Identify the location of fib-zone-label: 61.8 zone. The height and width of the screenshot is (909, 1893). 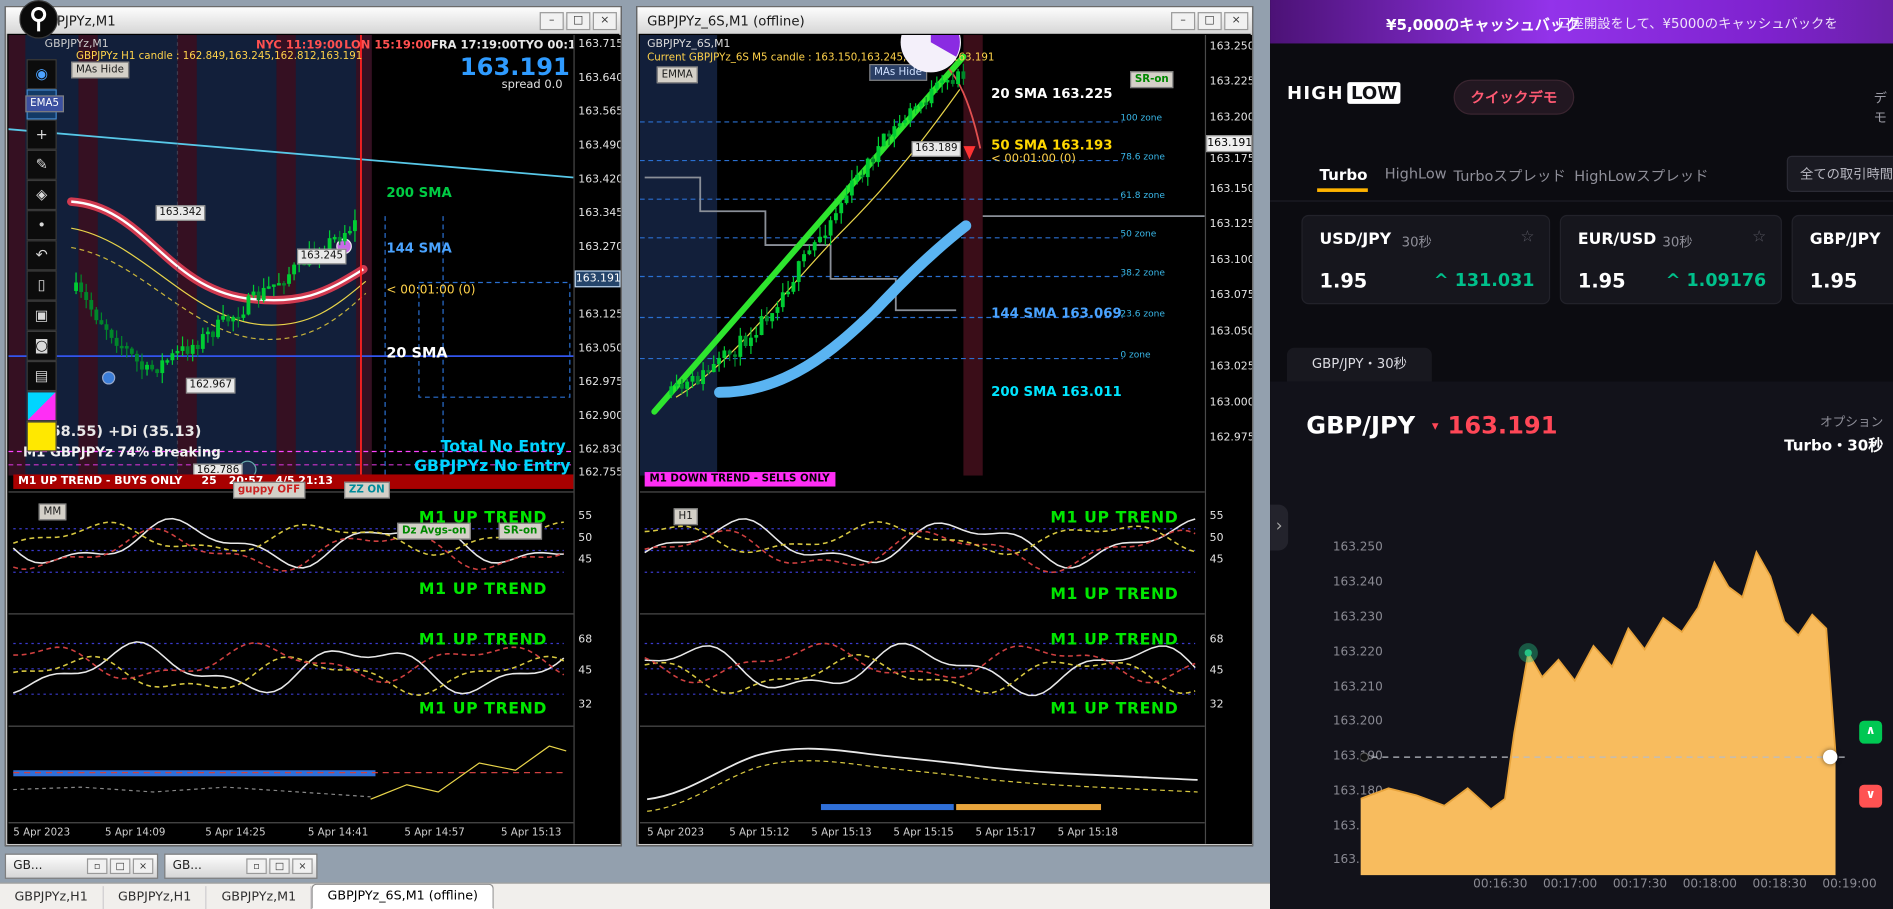
(1142, 195).